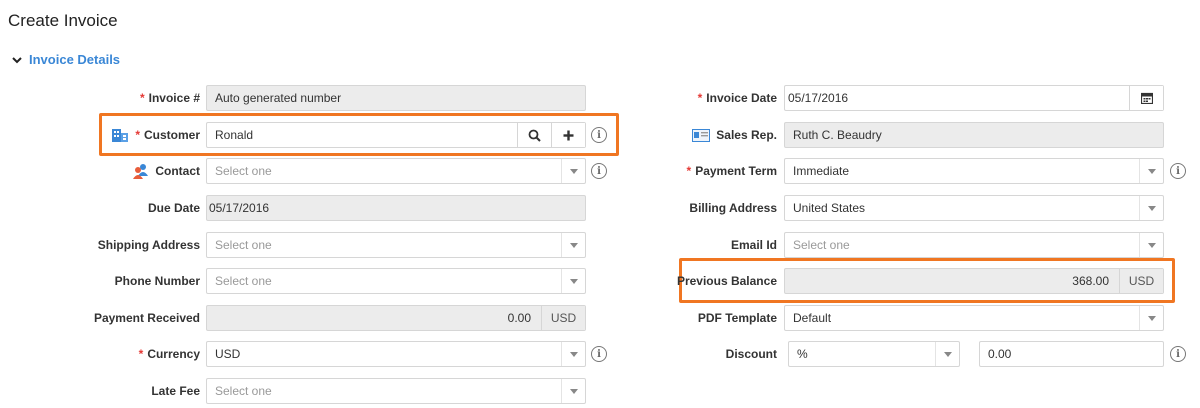  I want to click on email-id-placeholder: Select one, so click(821, 245).